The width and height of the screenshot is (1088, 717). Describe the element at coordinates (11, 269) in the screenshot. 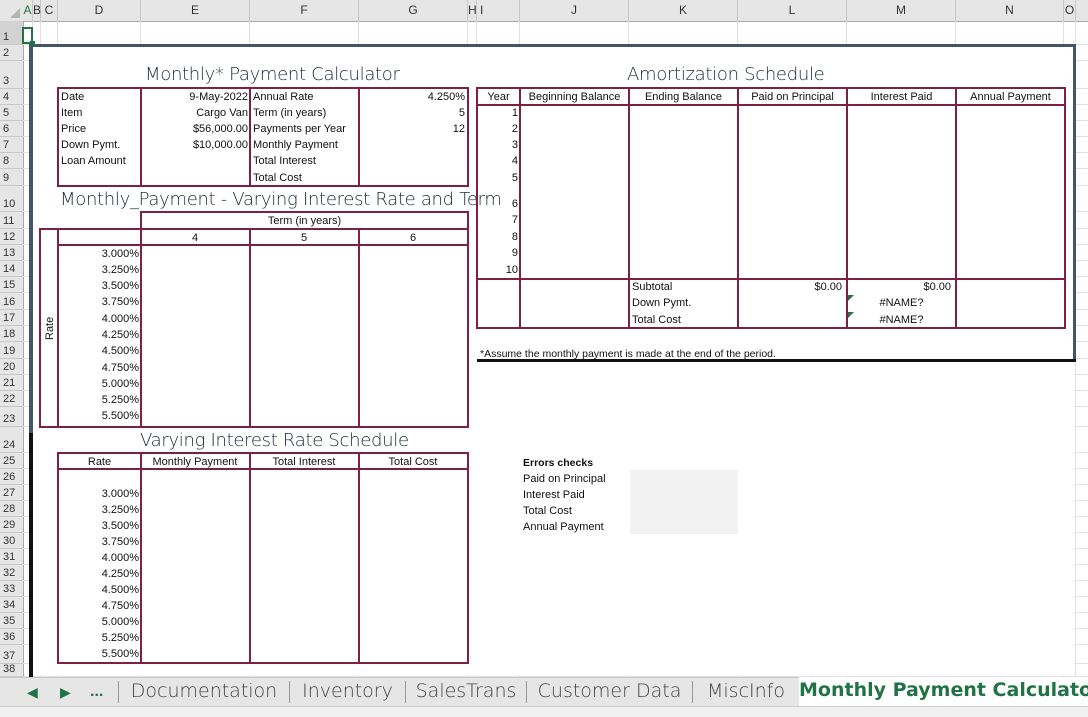

I see `row-header: 14` at that location.